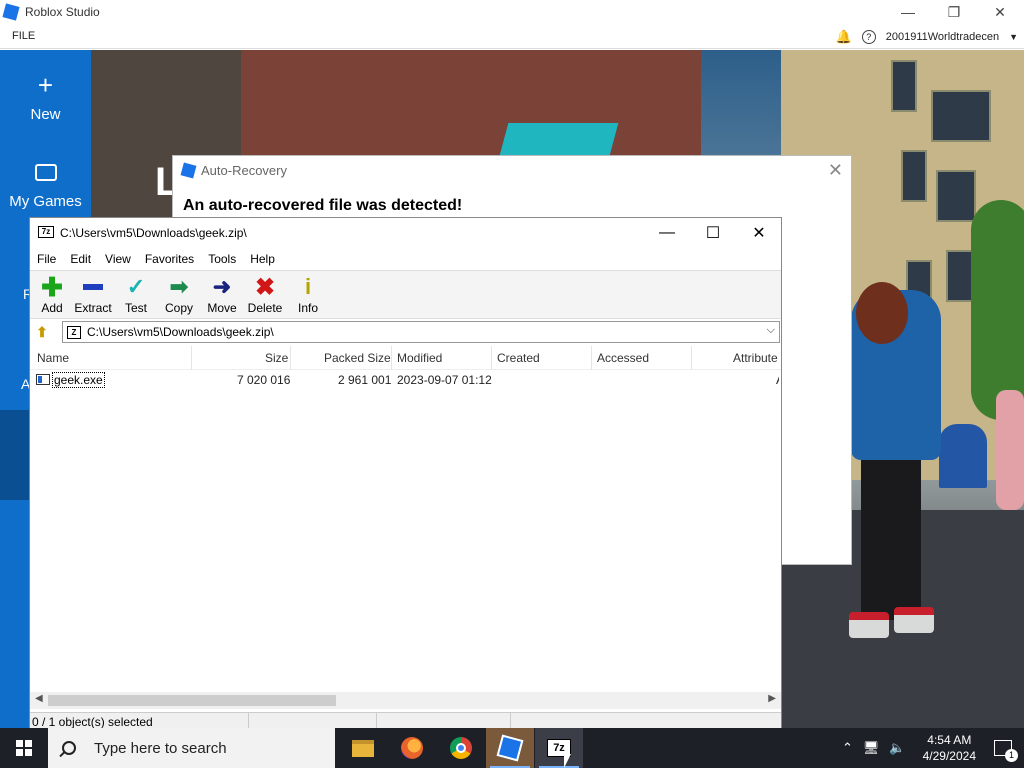 This screenshot has width=1024, height=768. What do you see at coordinates (667, 233) in the screenshot?
I see `7zip-minimize-button: —` at bounding box center [667, 233].